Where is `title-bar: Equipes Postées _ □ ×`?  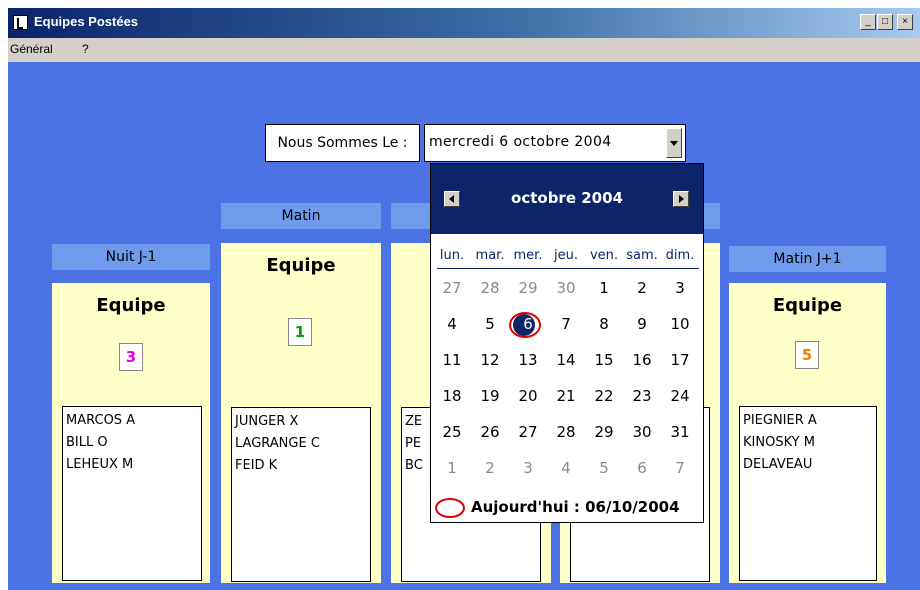 title-bar: Equipes Postées _ □ × is located at coordinates (464, 23).